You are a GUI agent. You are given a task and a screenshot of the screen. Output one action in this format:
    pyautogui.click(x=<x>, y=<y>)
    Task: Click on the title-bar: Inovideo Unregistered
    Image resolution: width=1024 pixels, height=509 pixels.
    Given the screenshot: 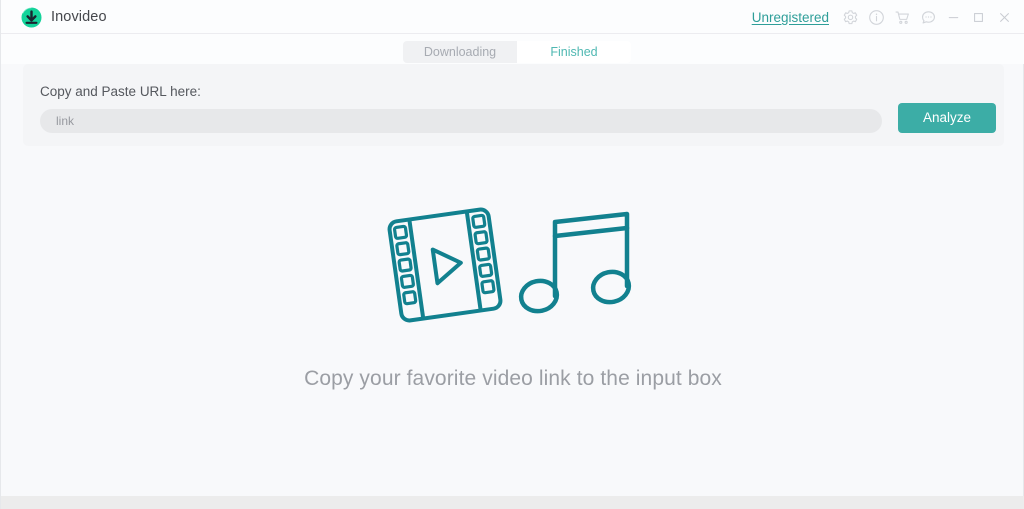 What is the action you would take?
    pyautogui.click(x=512, y=17)
    